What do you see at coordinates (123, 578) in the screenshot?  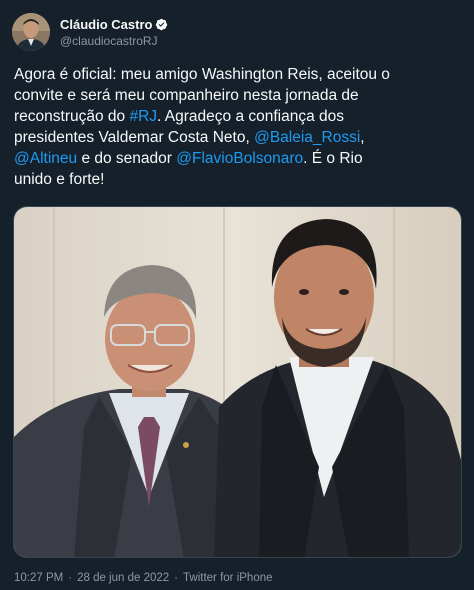 I see `tweet-date: 28 de jun de 2022` at bounding box center [123, 578].